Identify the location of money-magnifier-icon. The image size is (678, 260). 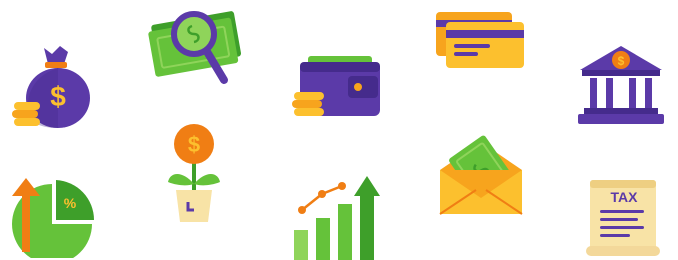
(195, 47).